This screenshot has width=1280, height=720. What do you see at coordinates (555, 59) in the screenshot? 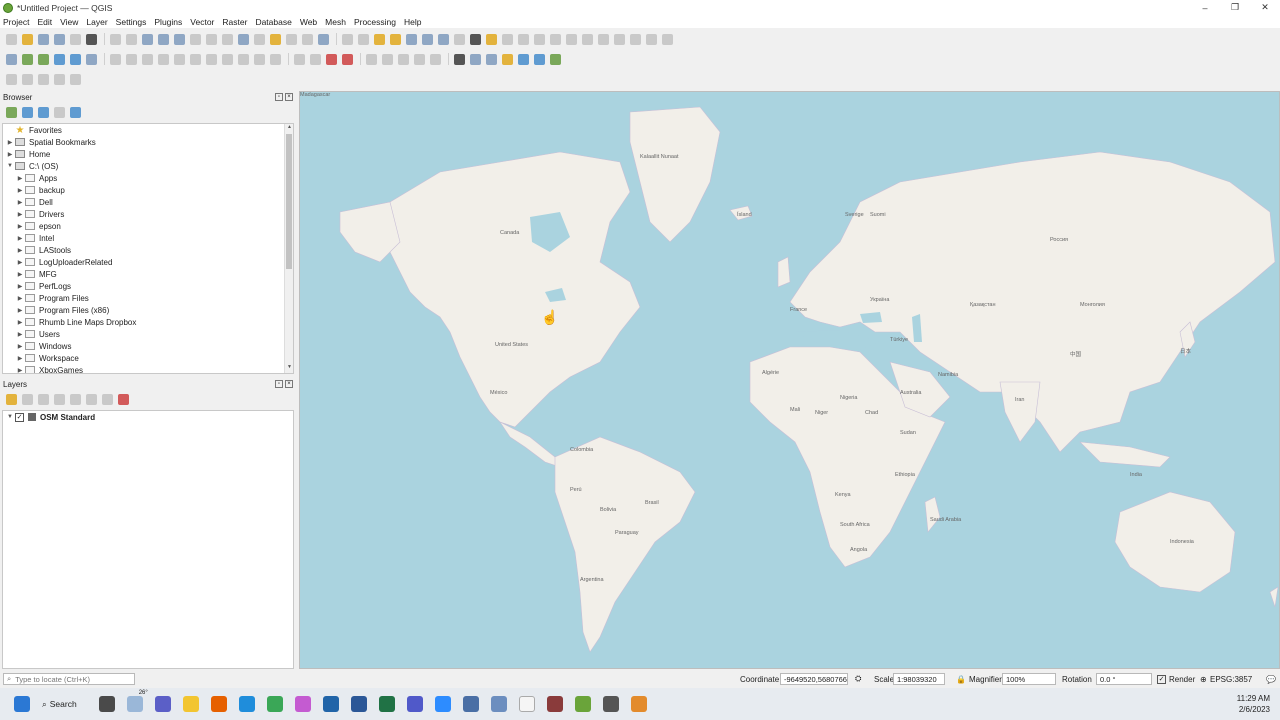
I see `lightning-icon` at bounding box center [555, 59].